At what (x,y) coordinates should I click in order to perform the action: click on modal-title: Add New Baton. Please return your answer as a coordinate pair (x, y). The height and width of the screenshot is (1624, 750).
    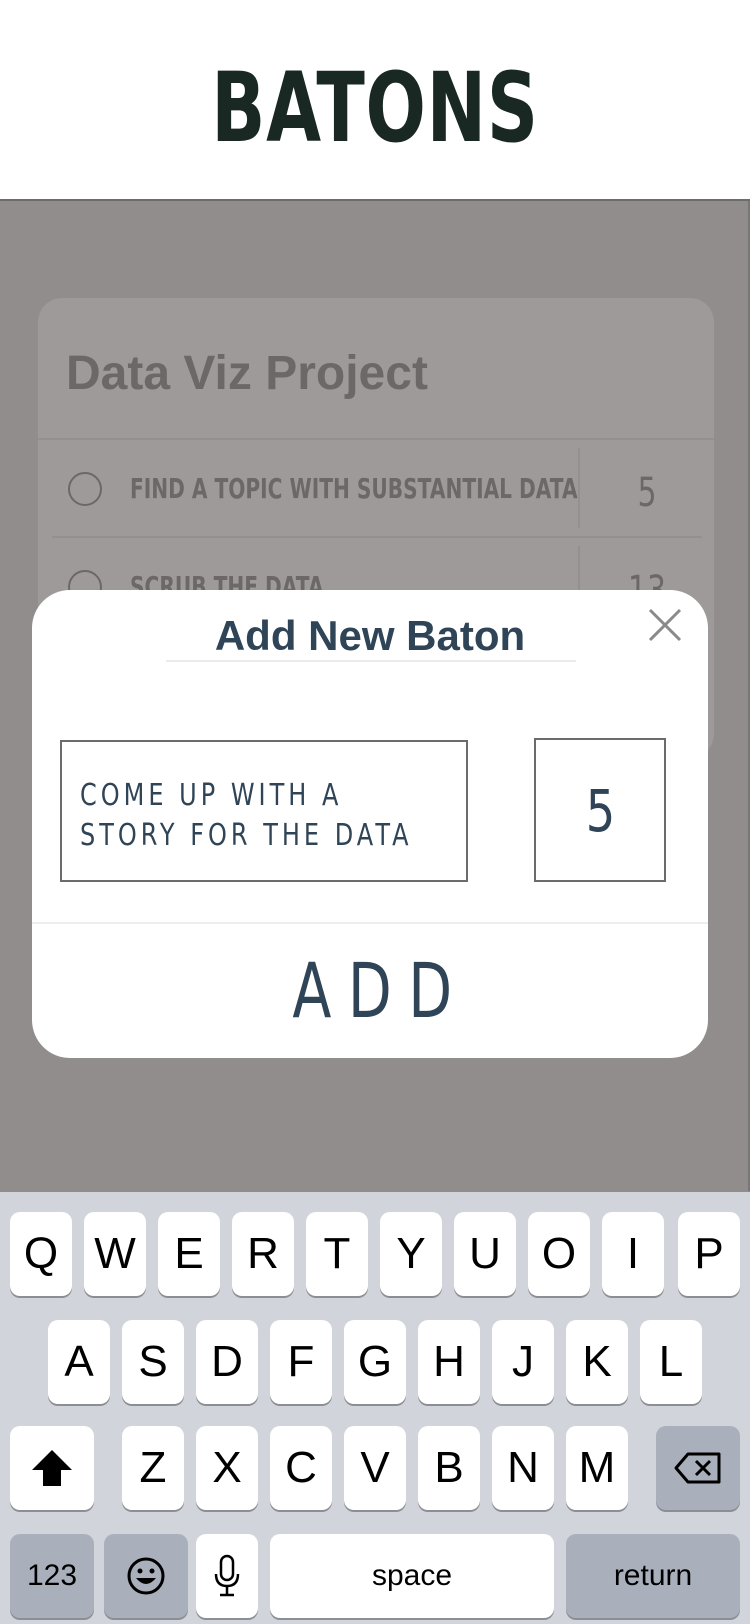
    Looking at the image, I should click on (370, 635).